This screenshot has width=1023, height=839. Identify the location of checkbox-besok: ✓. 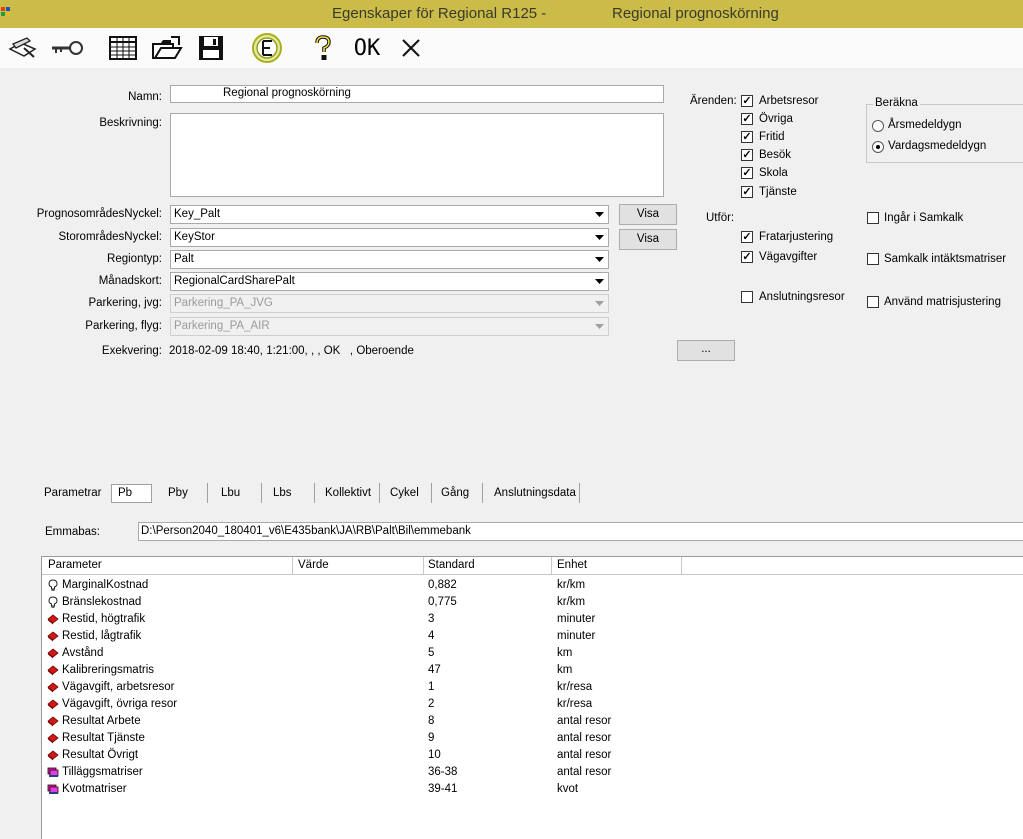
(747, 155).